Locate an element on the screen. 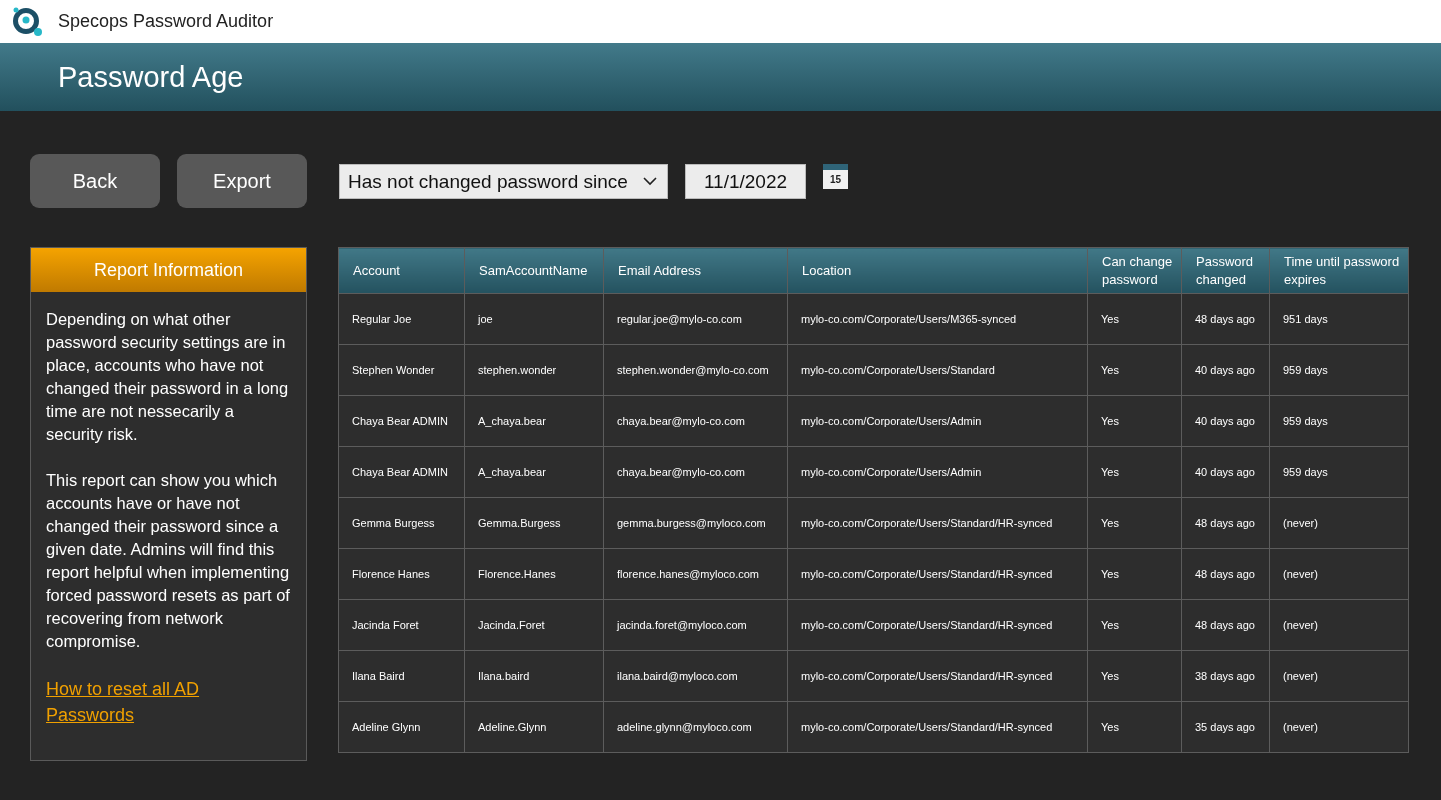 The height and width of the screenshot is (800, 1441). table-cell: Regular Joe is located at coordinates (401, 319).